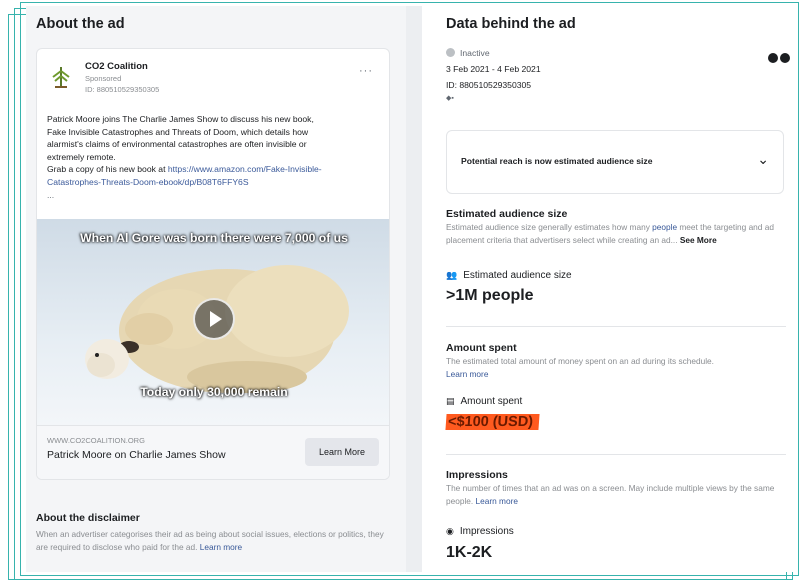  Describe the element at coordinates (467, 374) in the screenshot. I see `amount-spent-learn-more-link: Learn more` at that location.